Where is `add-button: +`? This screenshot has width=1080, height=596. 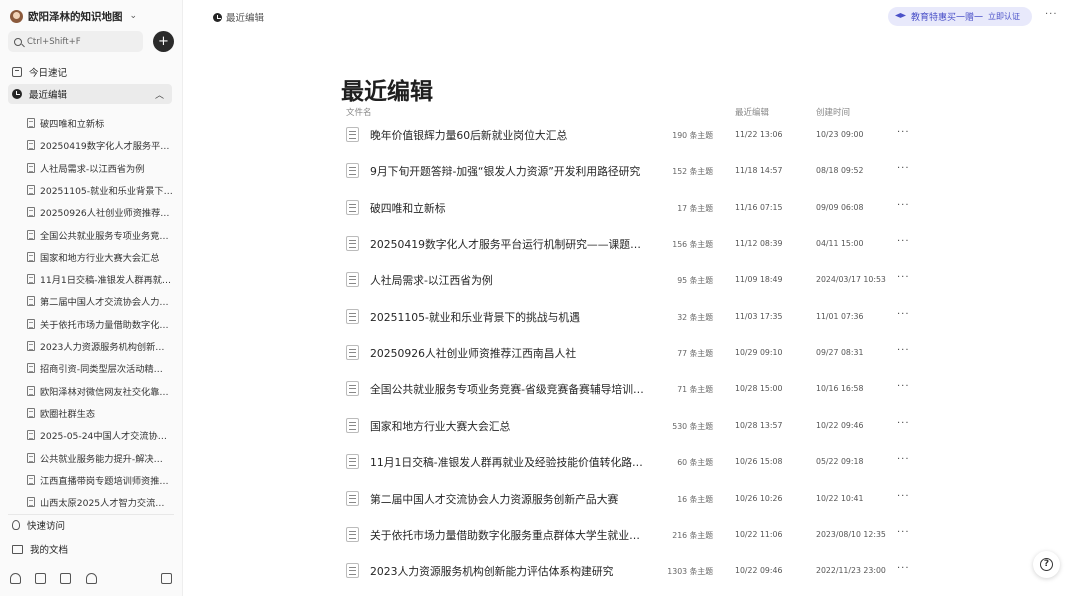
add-button: + is located at coordinates (163, 41).